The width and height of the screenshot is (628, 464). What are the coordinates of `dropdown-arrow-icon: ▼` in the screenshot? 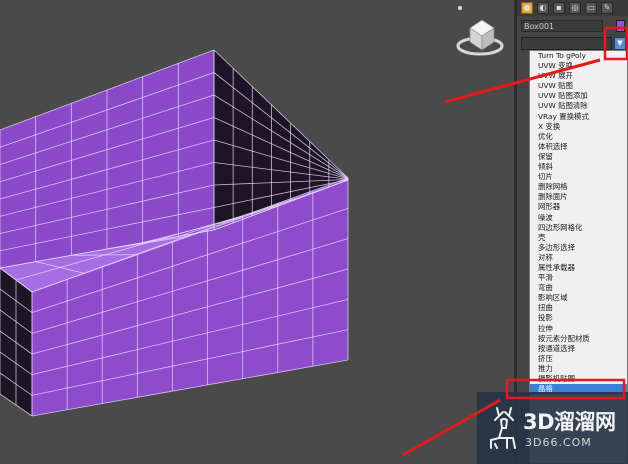 It's located at (620, 43).